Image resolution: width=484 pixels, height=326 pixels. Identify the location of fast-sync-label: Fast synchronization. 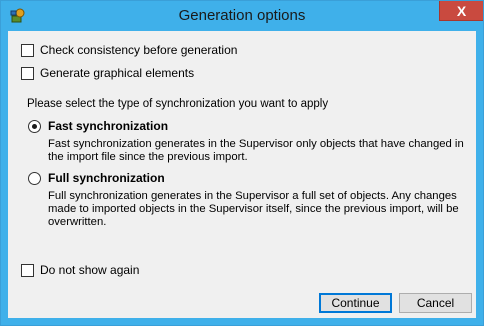
(108, 126).